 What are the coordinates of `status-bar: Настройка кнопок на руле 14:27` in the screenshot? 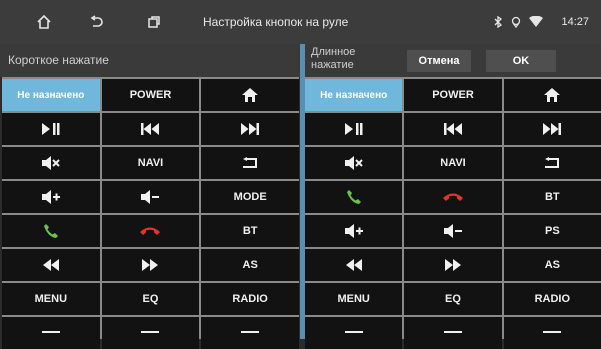 It's located at (300, 22).